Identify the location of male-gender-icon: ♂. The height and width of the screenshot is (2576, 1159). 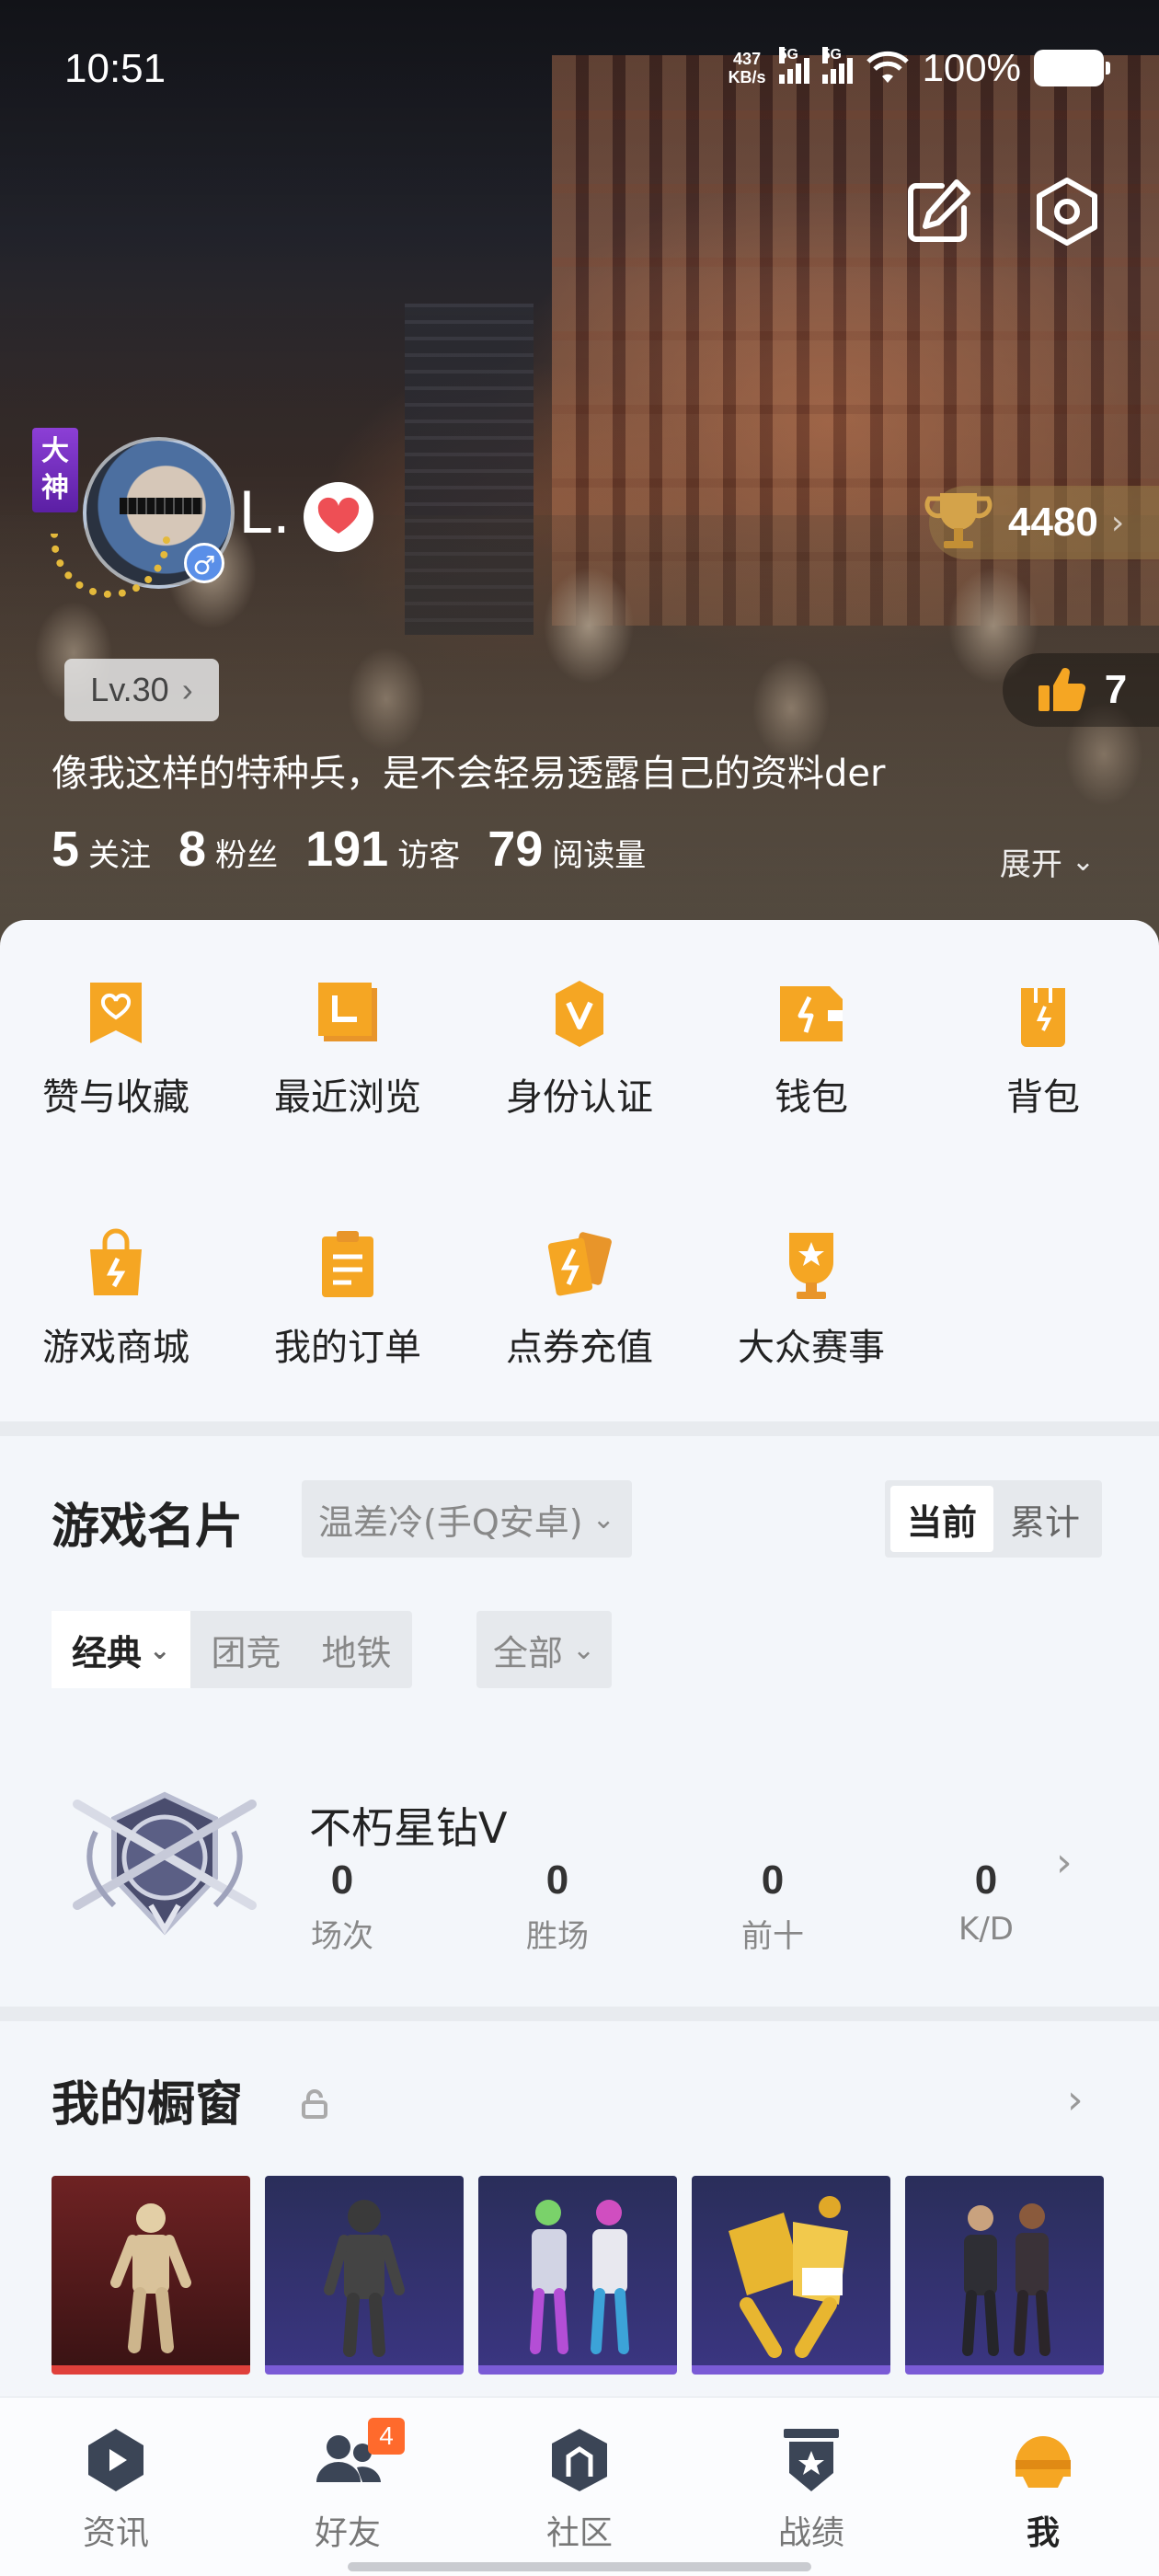
(204, 563).